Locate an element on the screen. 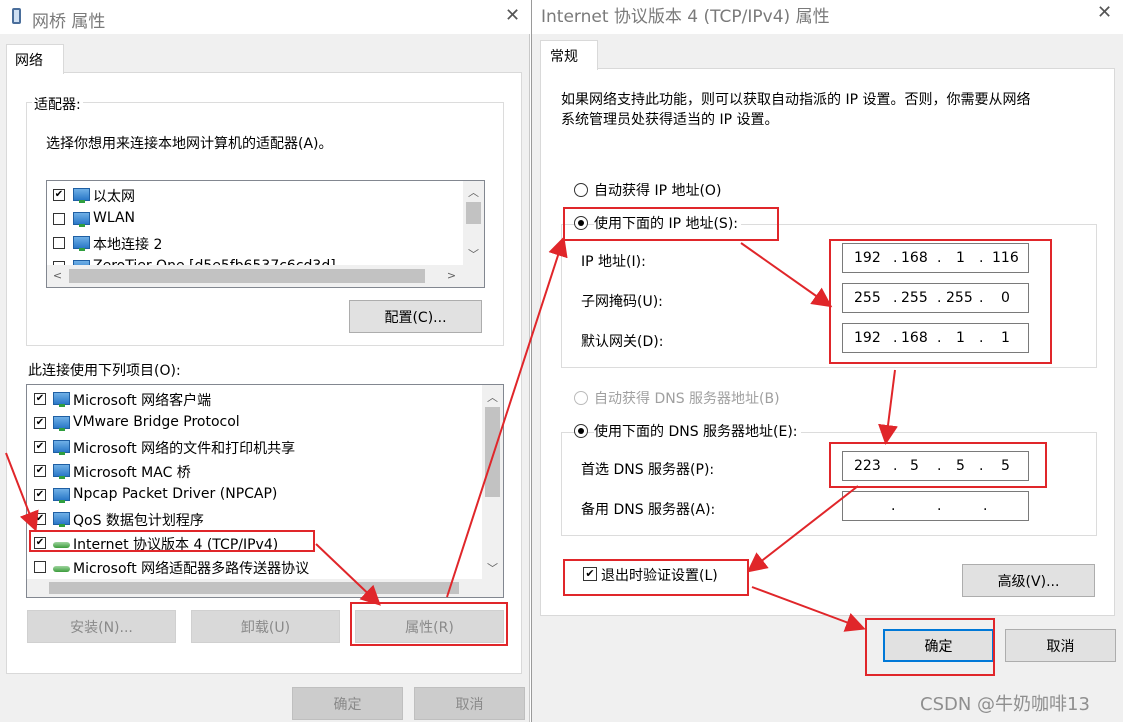  list-item: Microsoft 网络适配器多路传送器协议 is located at coordinates (254, 566).